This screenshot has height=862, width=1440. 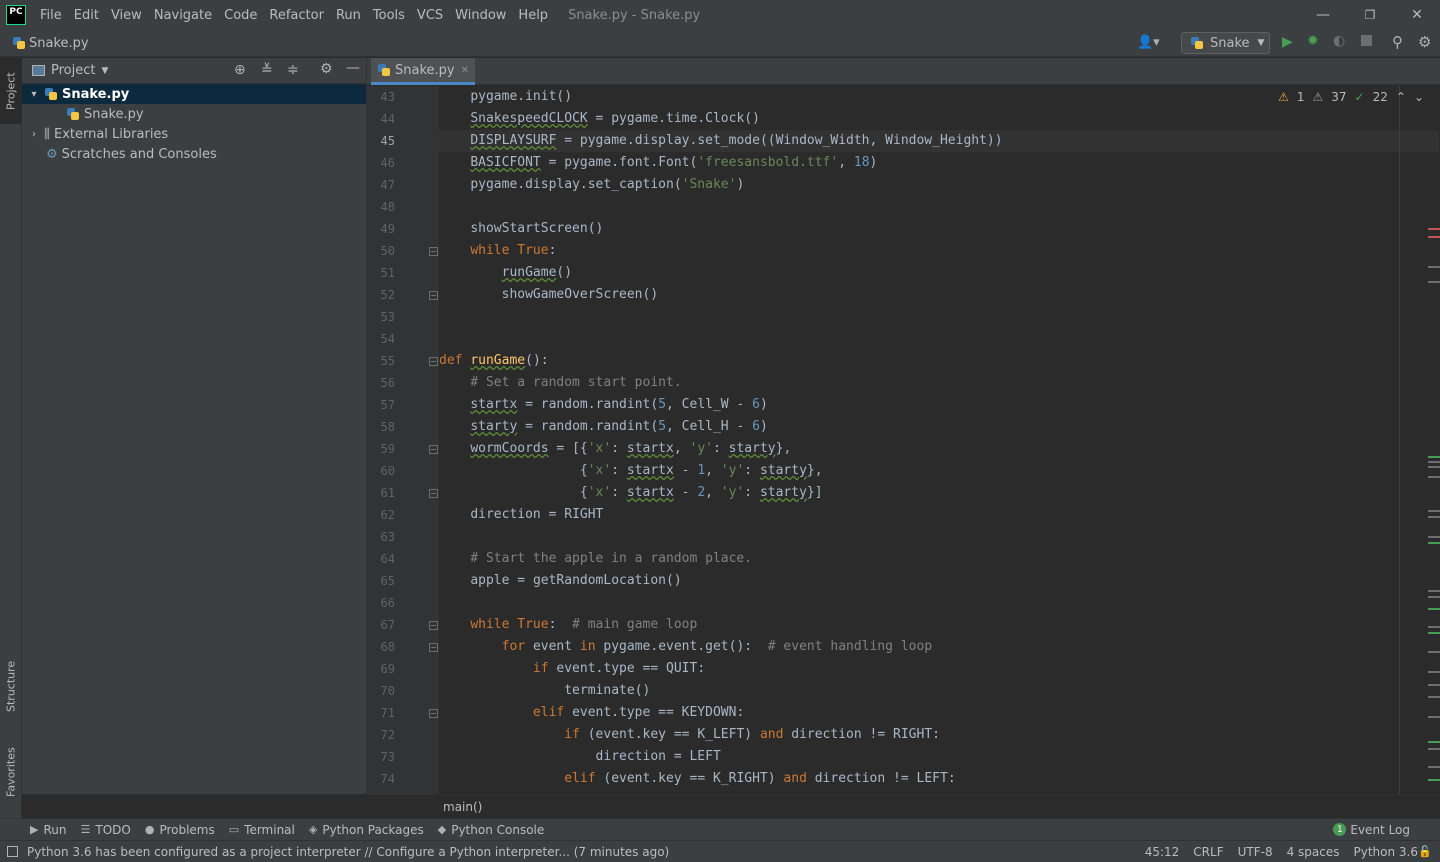 What do you see at coordinates (423, 71) in the screenshot?
I see `tab-snake-py: Snake.py ✕` at bounding box center [423, 71].